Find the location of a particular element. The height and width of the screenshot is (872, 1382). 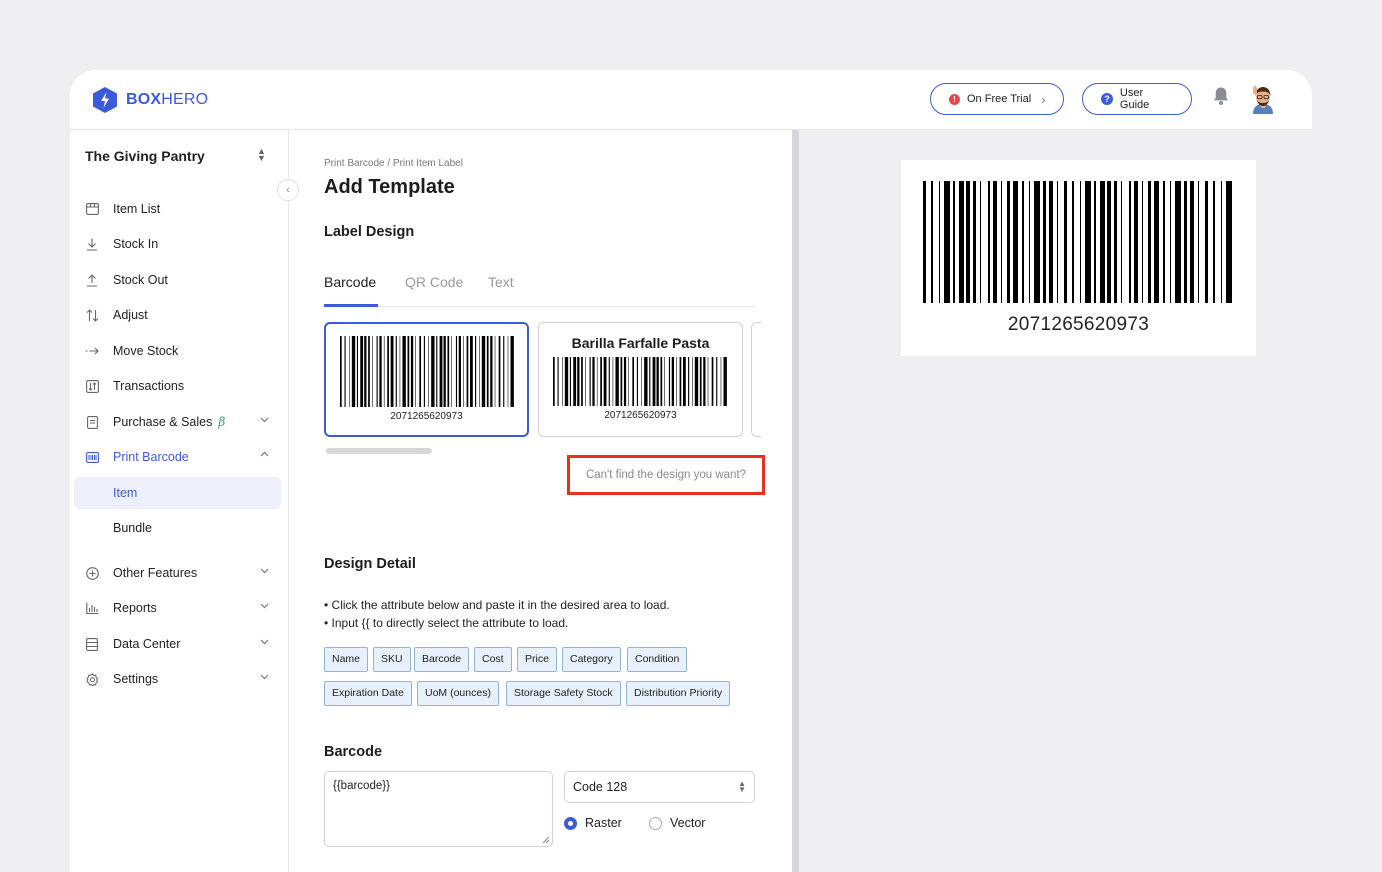

tab-qr-code: QR Code is located at coordinates (434, 290).